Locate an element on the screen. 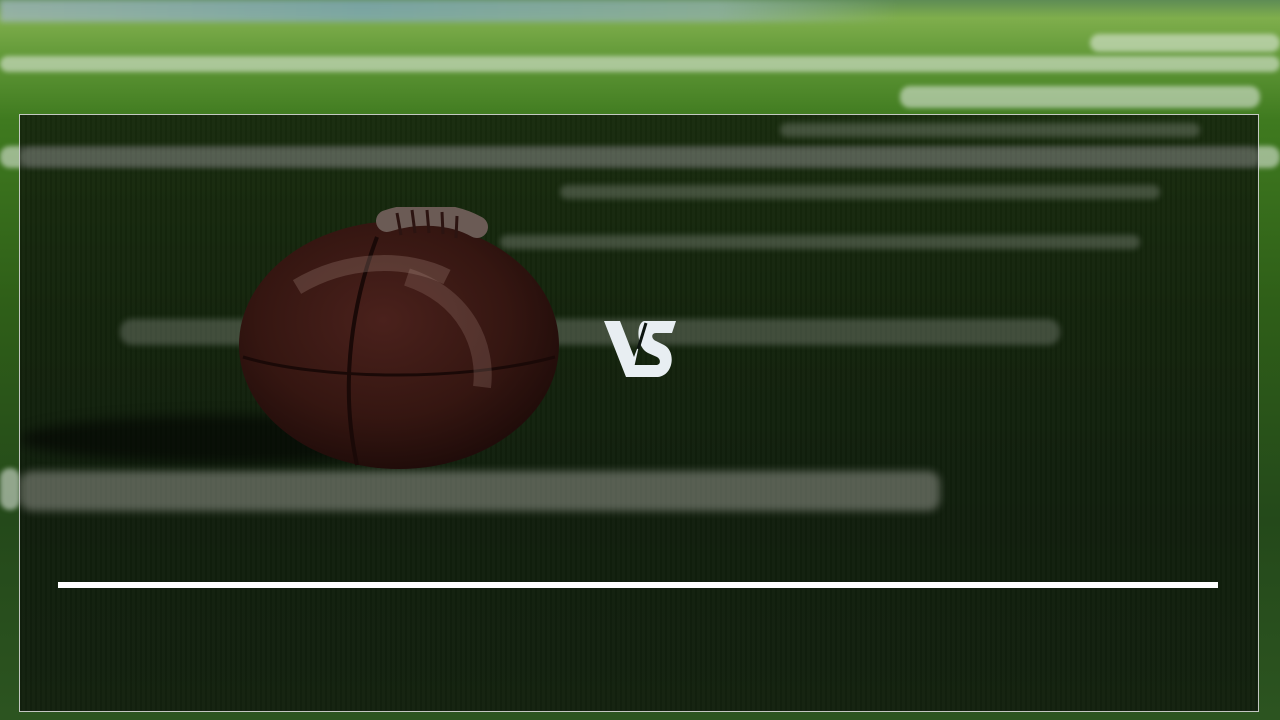 The width and height of the screenshot is (1280, 720). stadium-blur is located at coordinates (450, 11).